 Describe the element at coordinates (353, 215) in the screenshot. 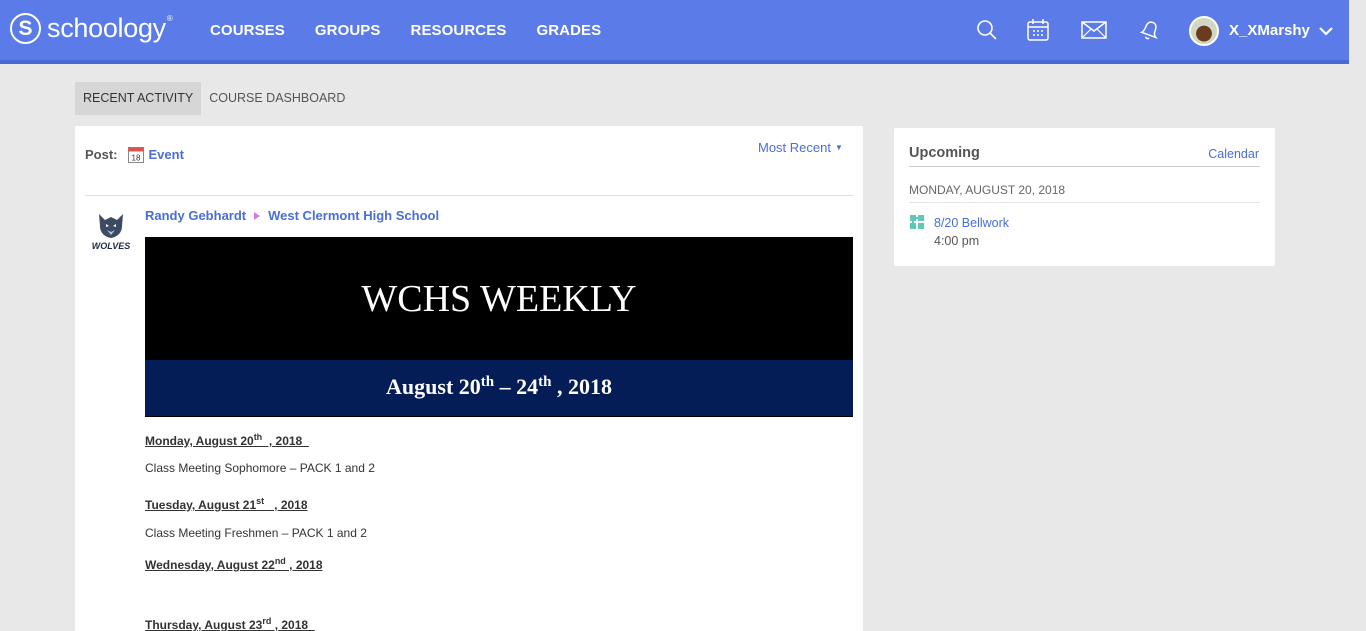

I see `post-target-link: West Clermont High School` at that location.